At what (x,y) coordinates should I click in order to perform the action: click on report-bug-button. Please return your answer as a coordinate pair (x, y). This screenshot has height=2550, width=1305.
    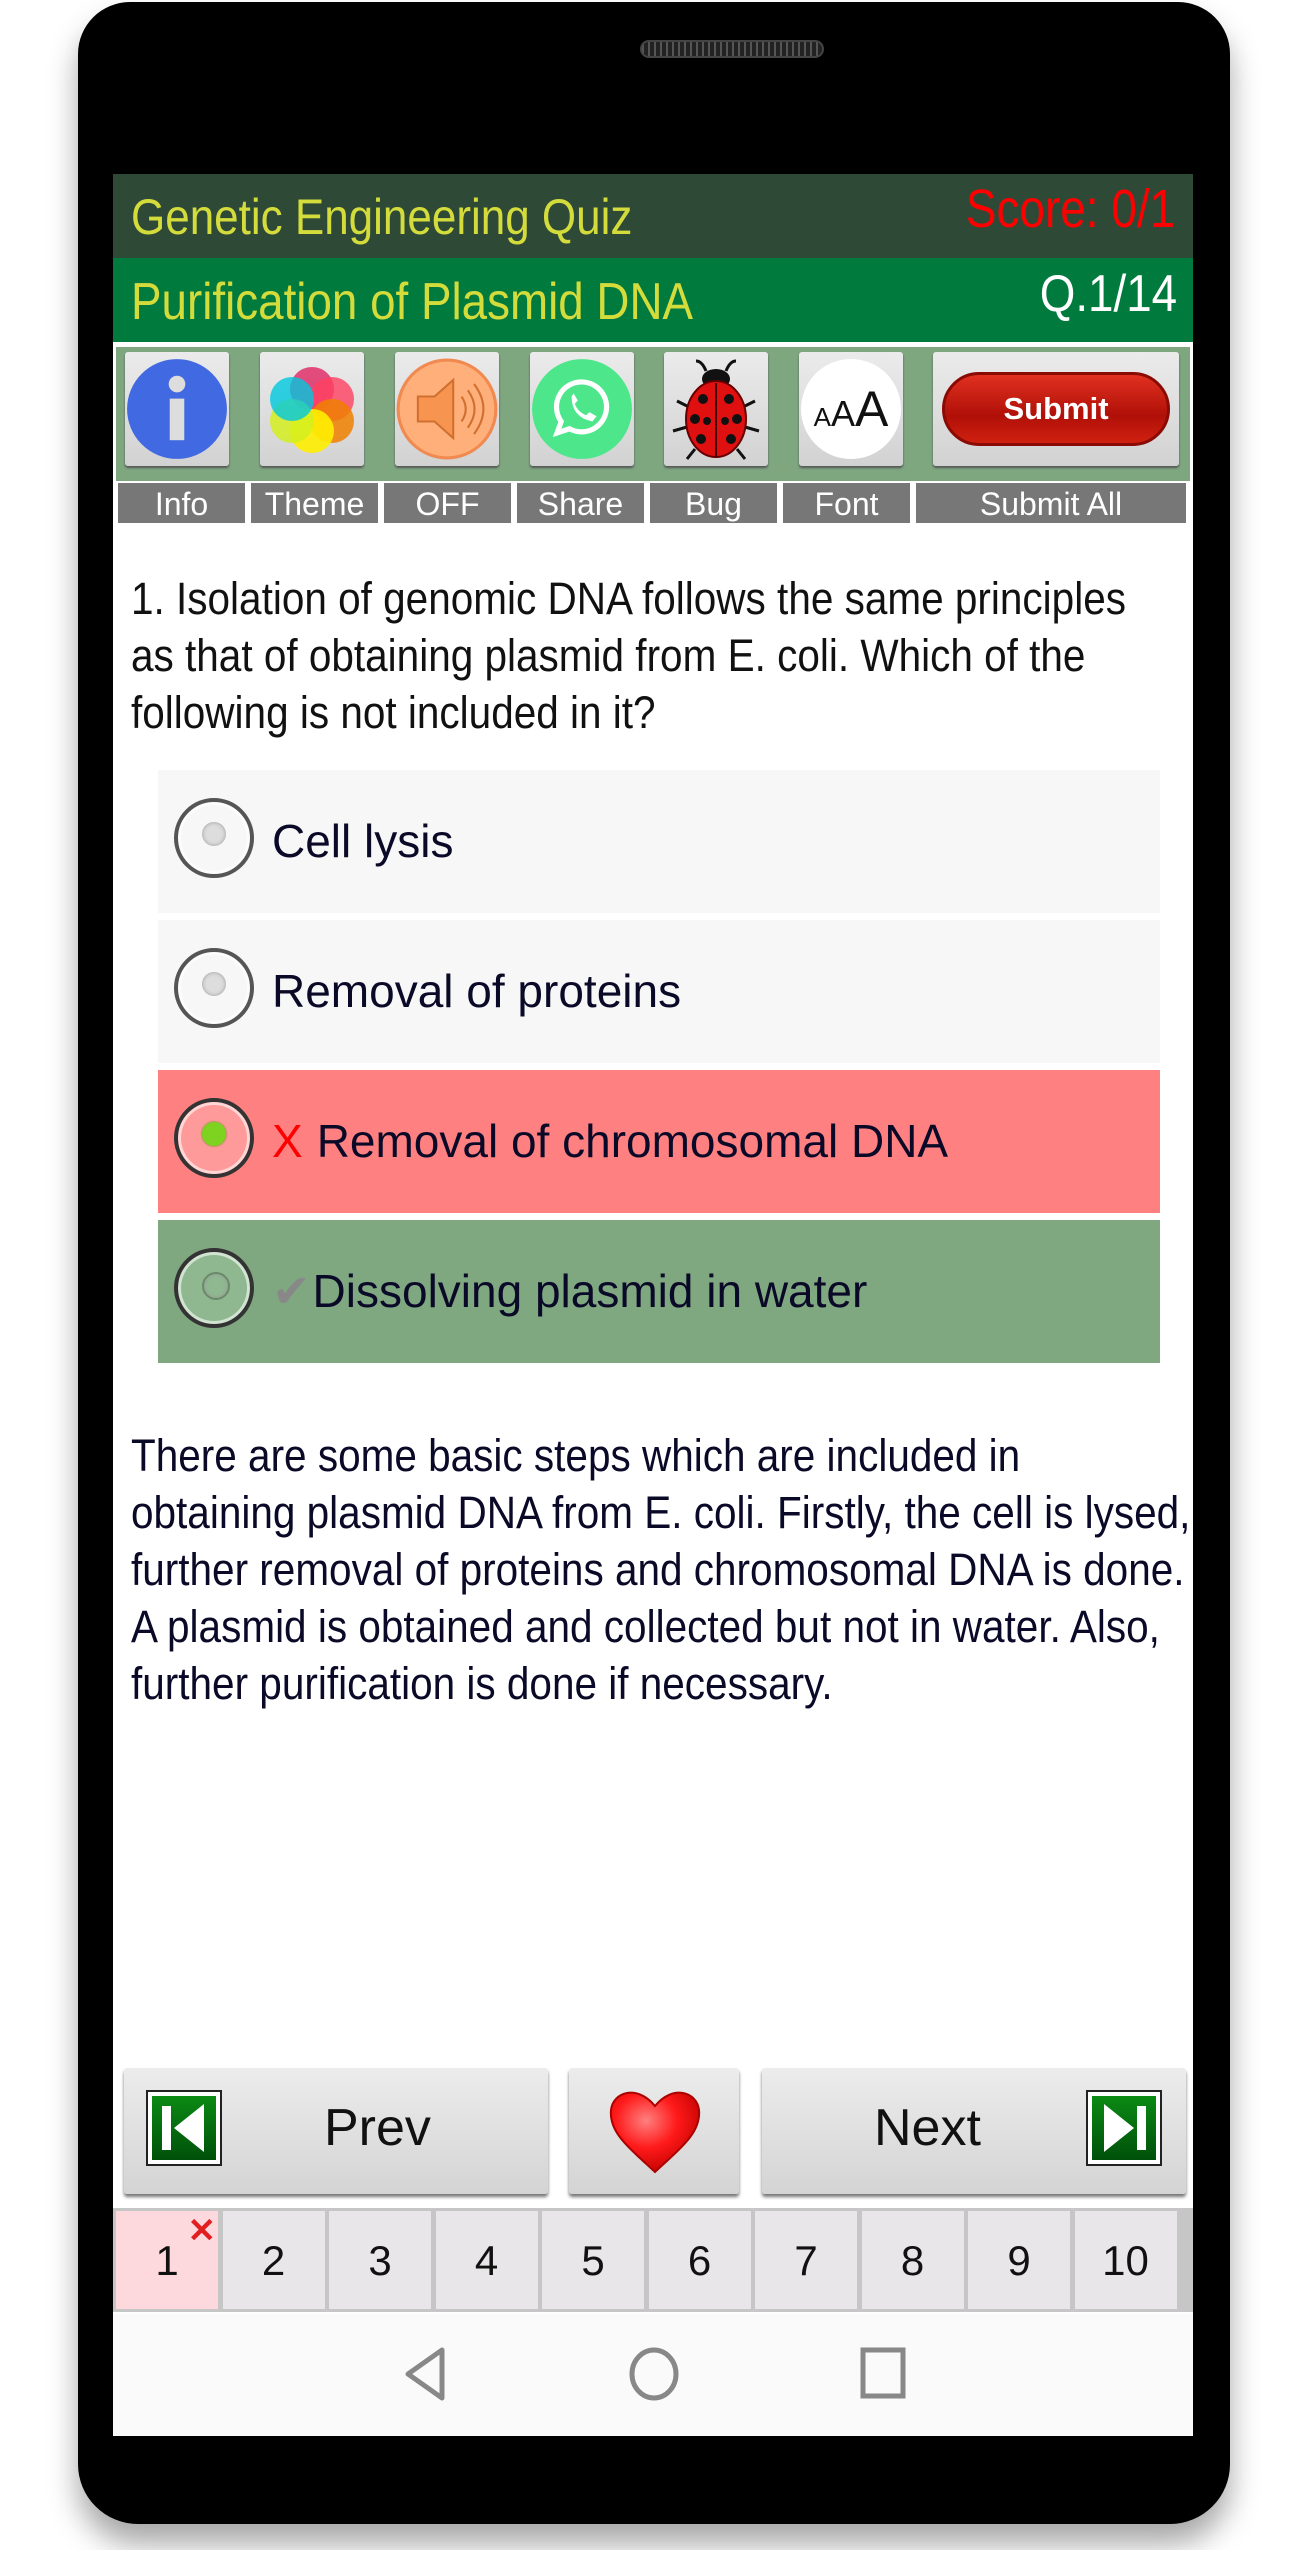
    Looking at the image, I should click on (716, 409).